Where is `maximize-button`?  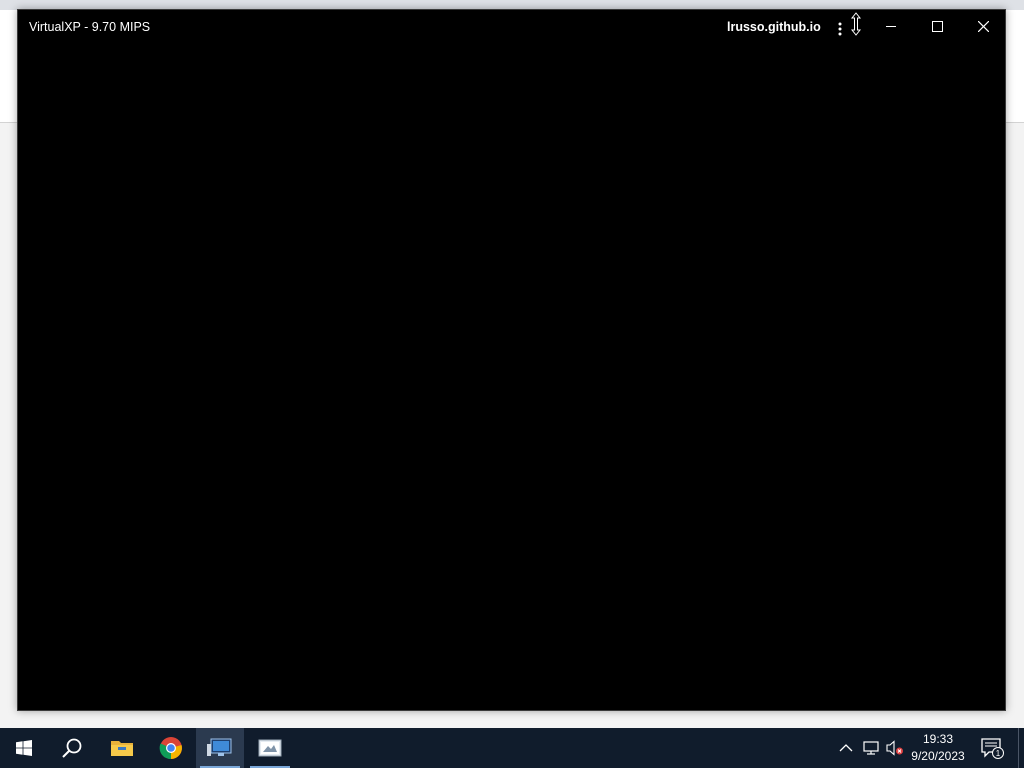 maximize-button is located at coordinates (937, 26).